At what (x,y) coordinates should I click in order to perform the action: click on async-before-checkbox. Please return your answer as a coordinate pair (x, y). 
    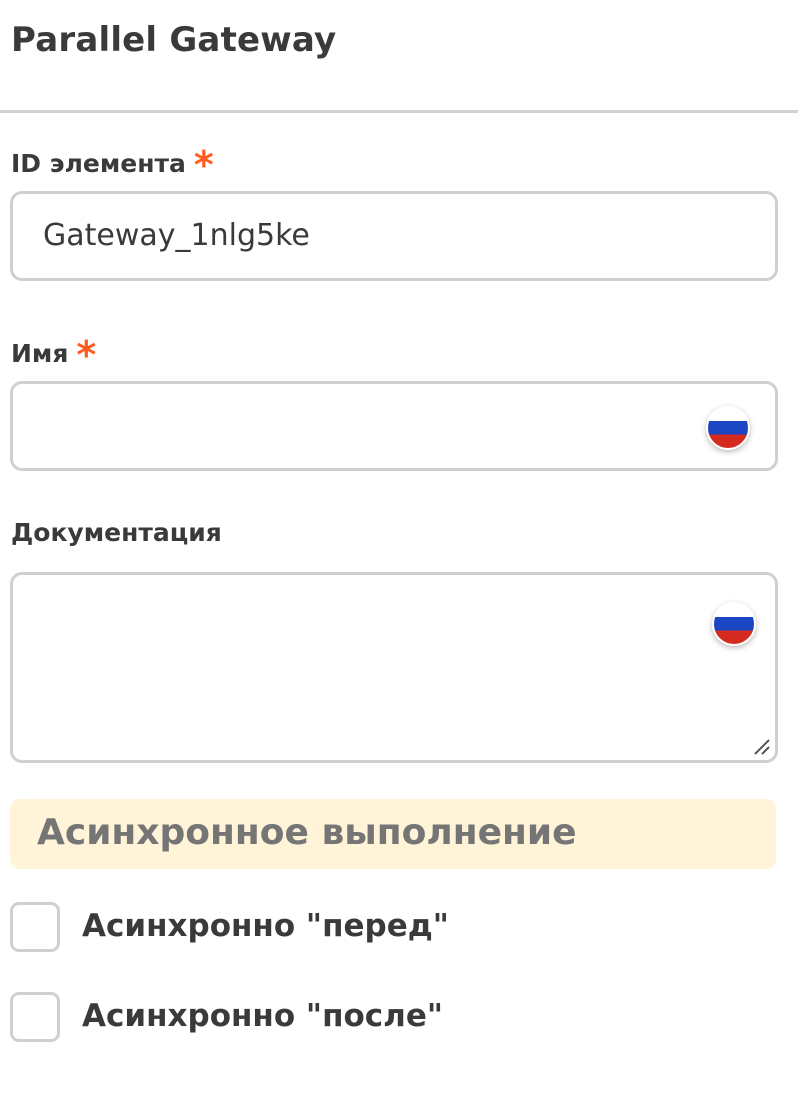
    Looking at the image, I should click on (35, 927).